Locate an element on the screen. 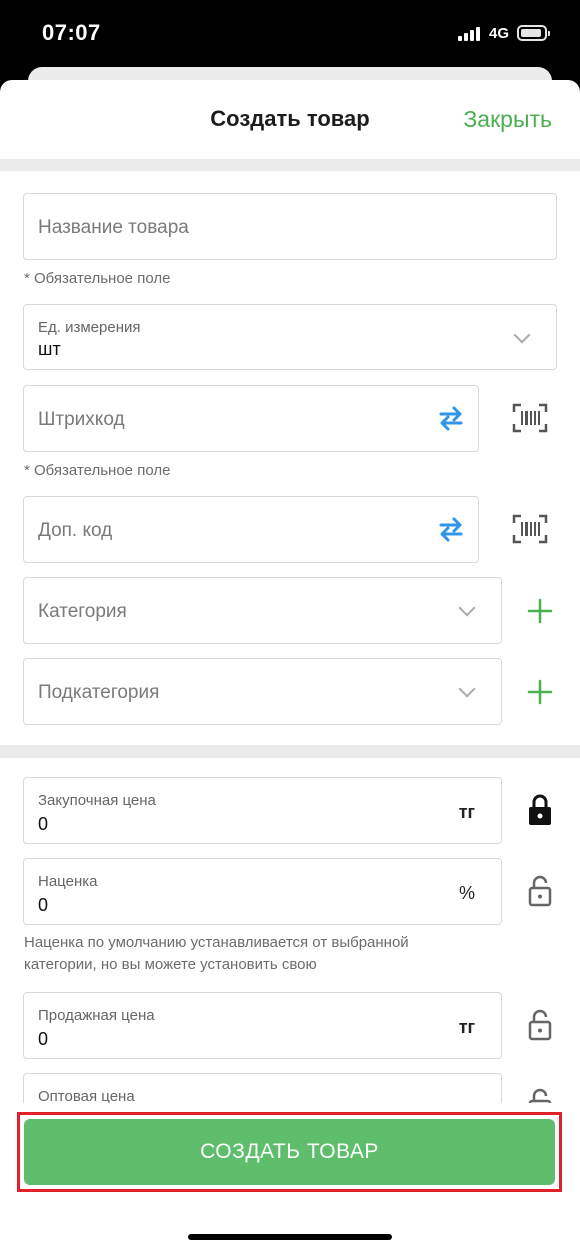 Image resolution: width=580 pixels, height=1255 pixels. battery-icon is located at coordinates (533, 33).